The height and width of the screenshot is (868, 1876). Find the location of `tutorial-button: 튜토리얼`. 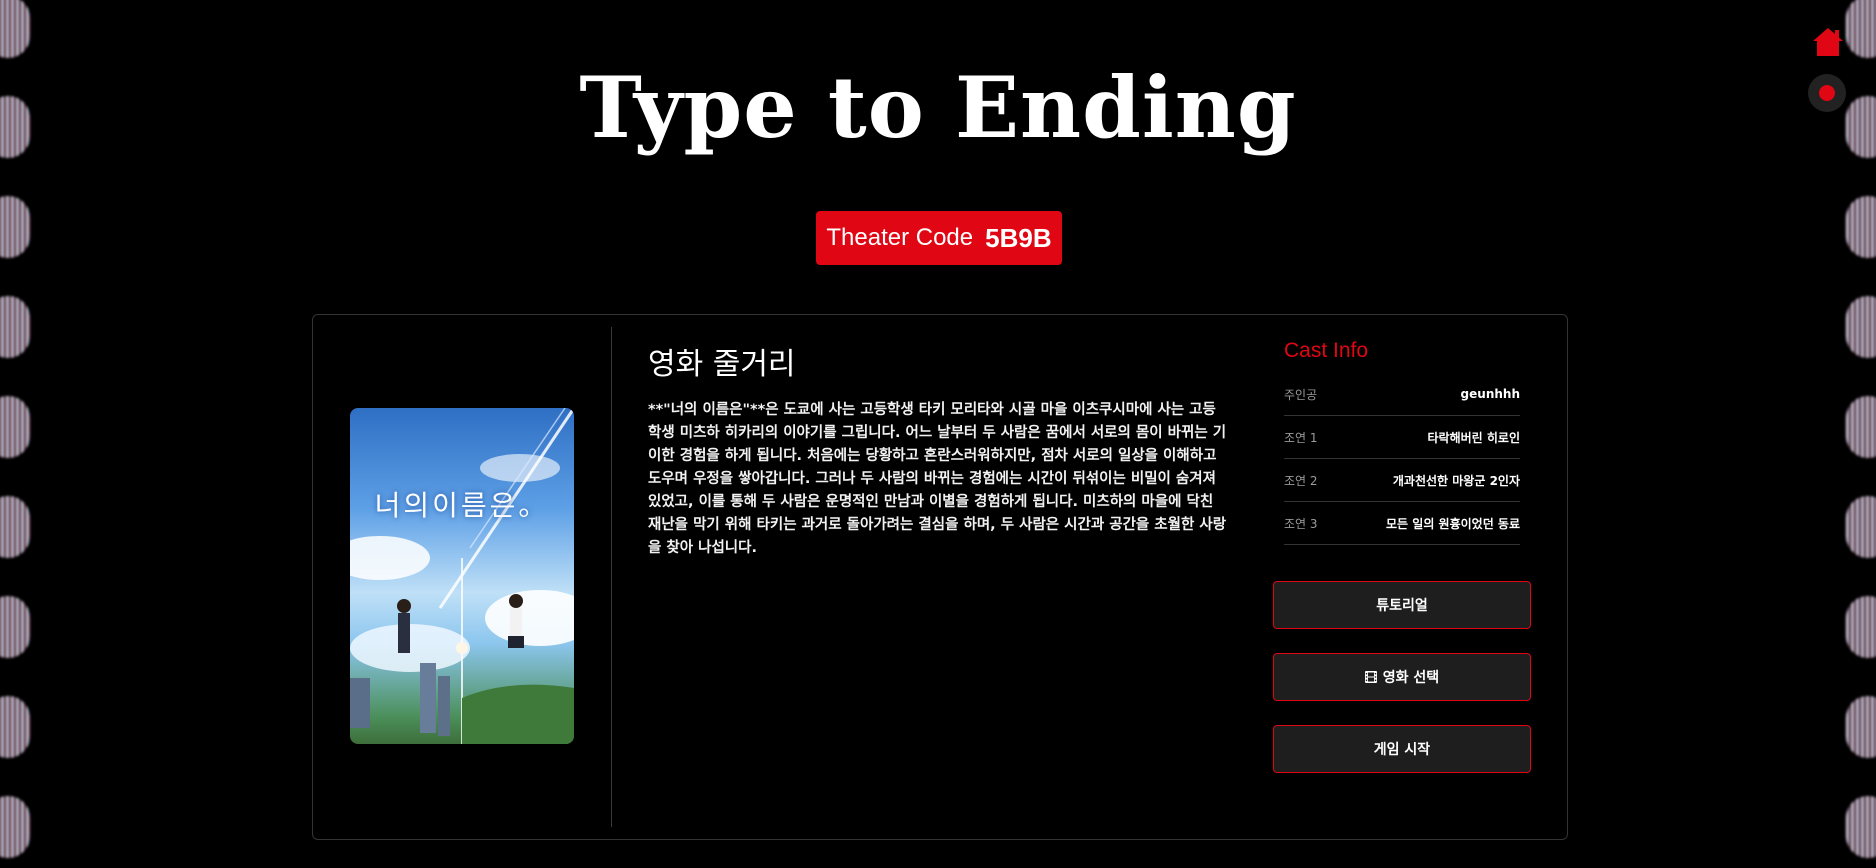

tutorial-button: 튜토리얼 is located at coordinates (1402, 605).